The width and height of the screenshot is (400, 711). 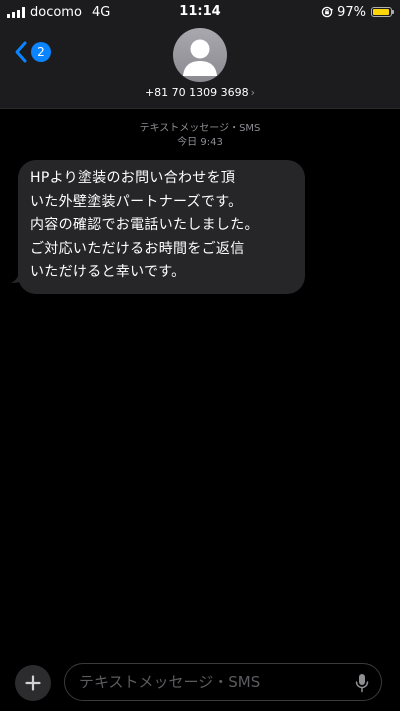 I want to click on apps-plus-button, so click(x=33, y=683).